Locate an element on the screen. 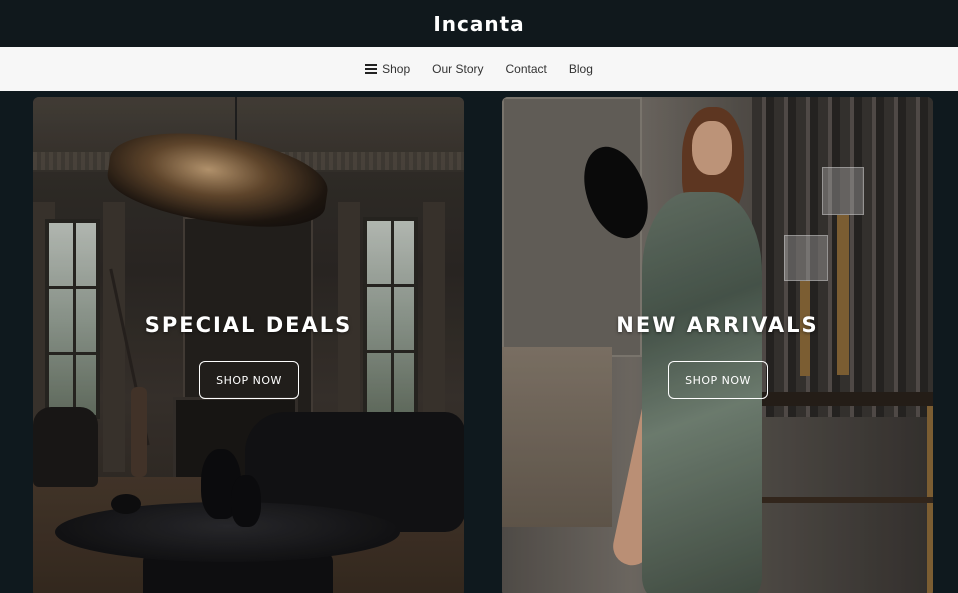 The height and width of the screenshot is (593, 958). nav-item-contact: Contact is located at coordinates (526, 69).